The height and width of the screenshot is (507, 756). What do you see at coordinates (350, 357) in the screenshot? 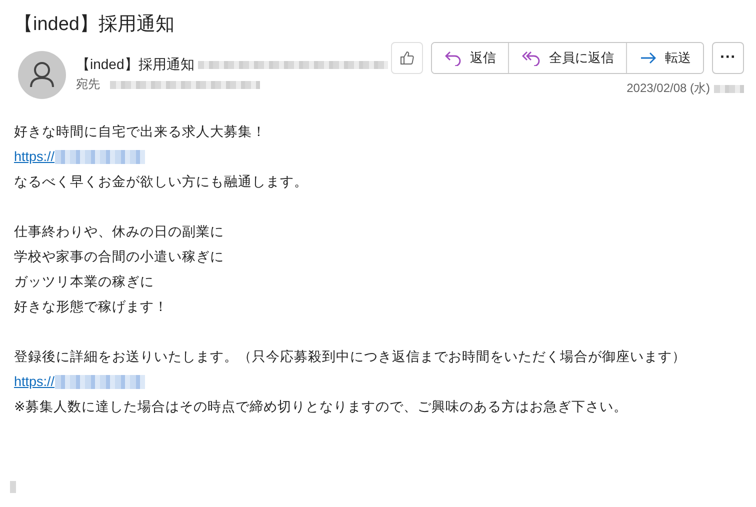
I see `body-text: 登録後に詳細をお送りいたします。（只今応募殺到中につき返信までお時間をいただく場合が御座います）` at bounding box center [350, 357].